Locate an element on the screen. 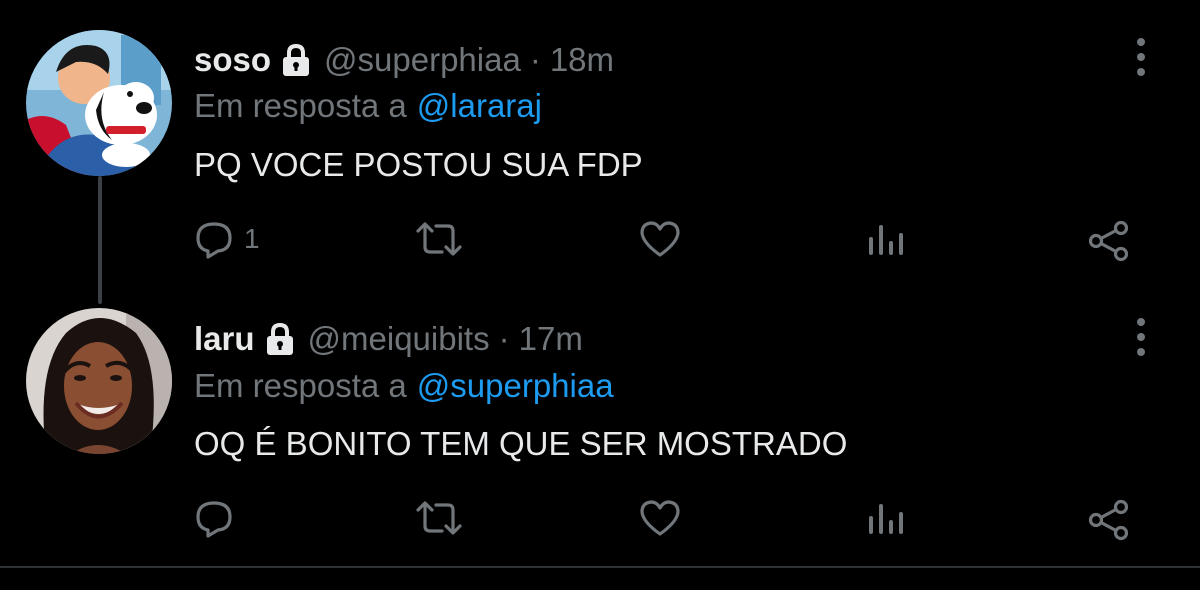  reply-context: Em resposta a @lararaj is located at coordinates (368, 106).